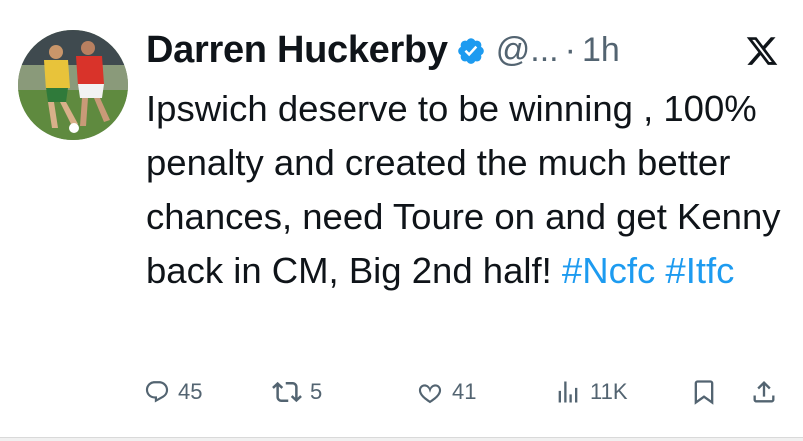 The image size is (803, 441). Describe the element at coordinates (73, 85) in the screenshot. I see `avatar` at that location.